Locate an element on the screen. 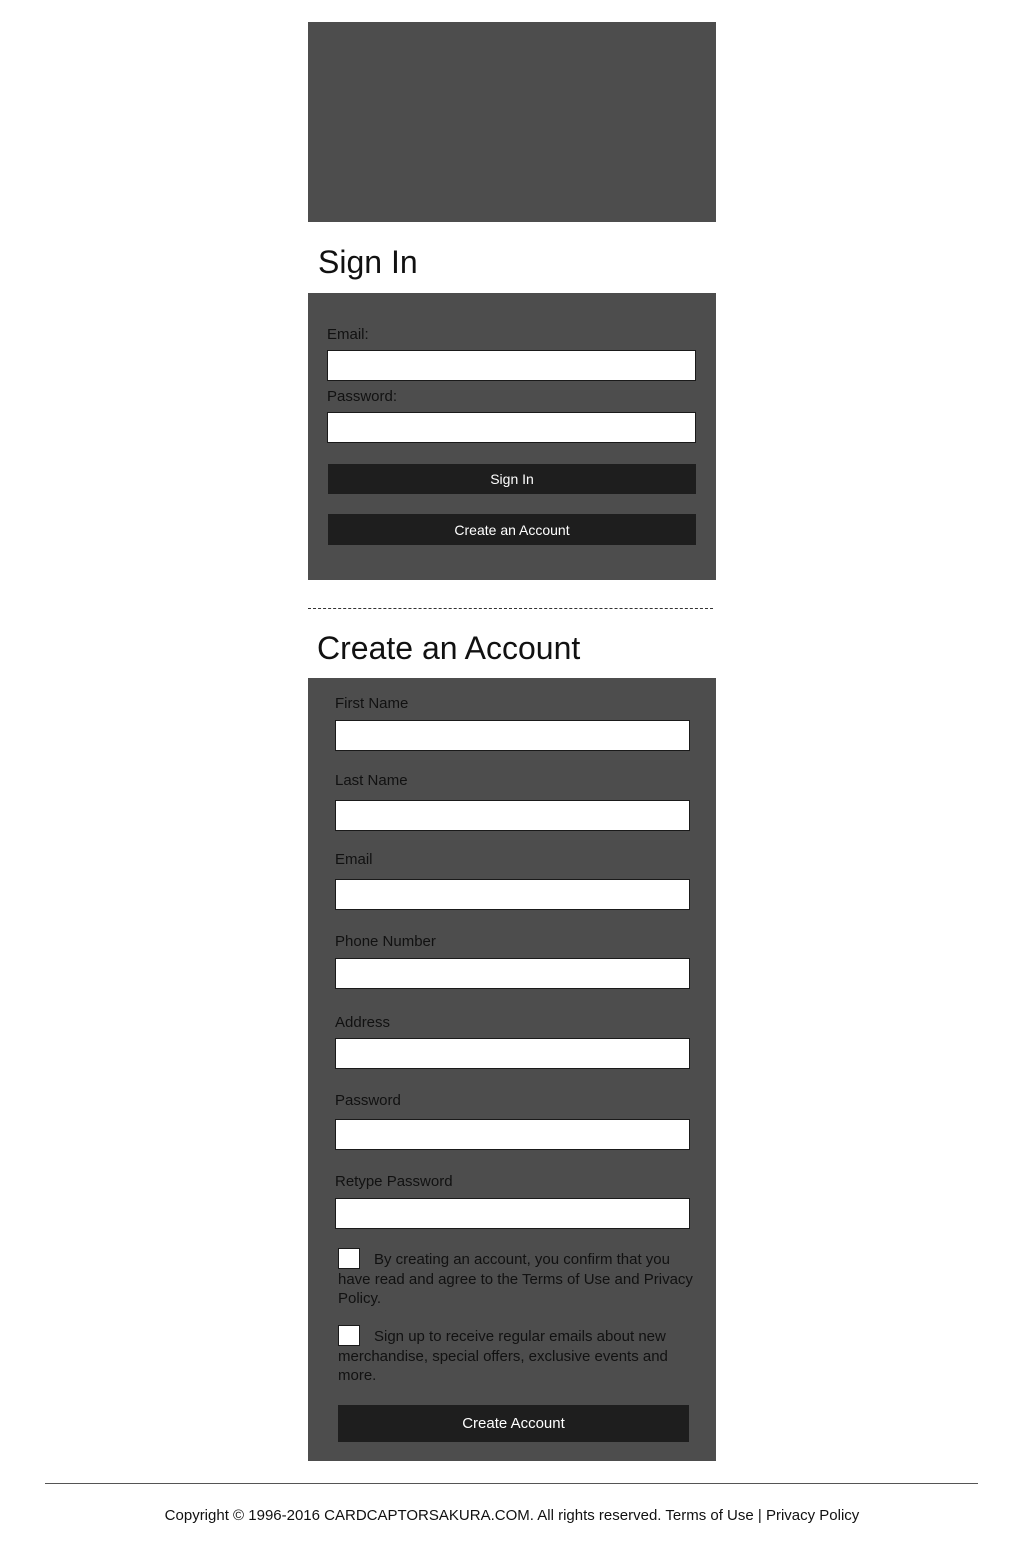 This screenshot has height=1555, width=1024. create-account-link-button: Create an Account is located at coordinates (512, 529).